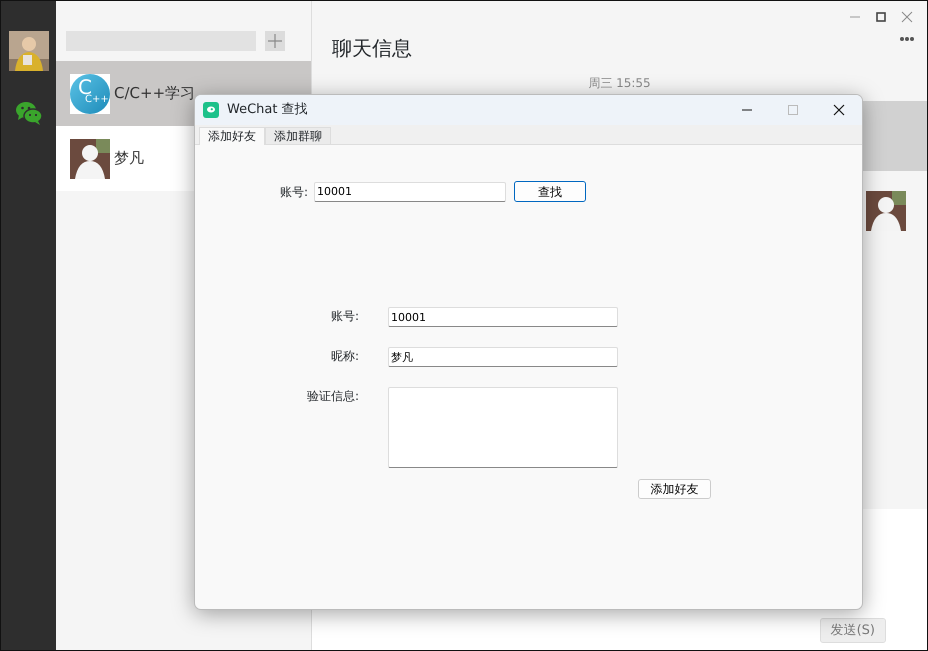  What do you see at coordinates (267, 110) in the screenshot?
I see `window-title: WeChat 查找` at bounding box center [267, 110].